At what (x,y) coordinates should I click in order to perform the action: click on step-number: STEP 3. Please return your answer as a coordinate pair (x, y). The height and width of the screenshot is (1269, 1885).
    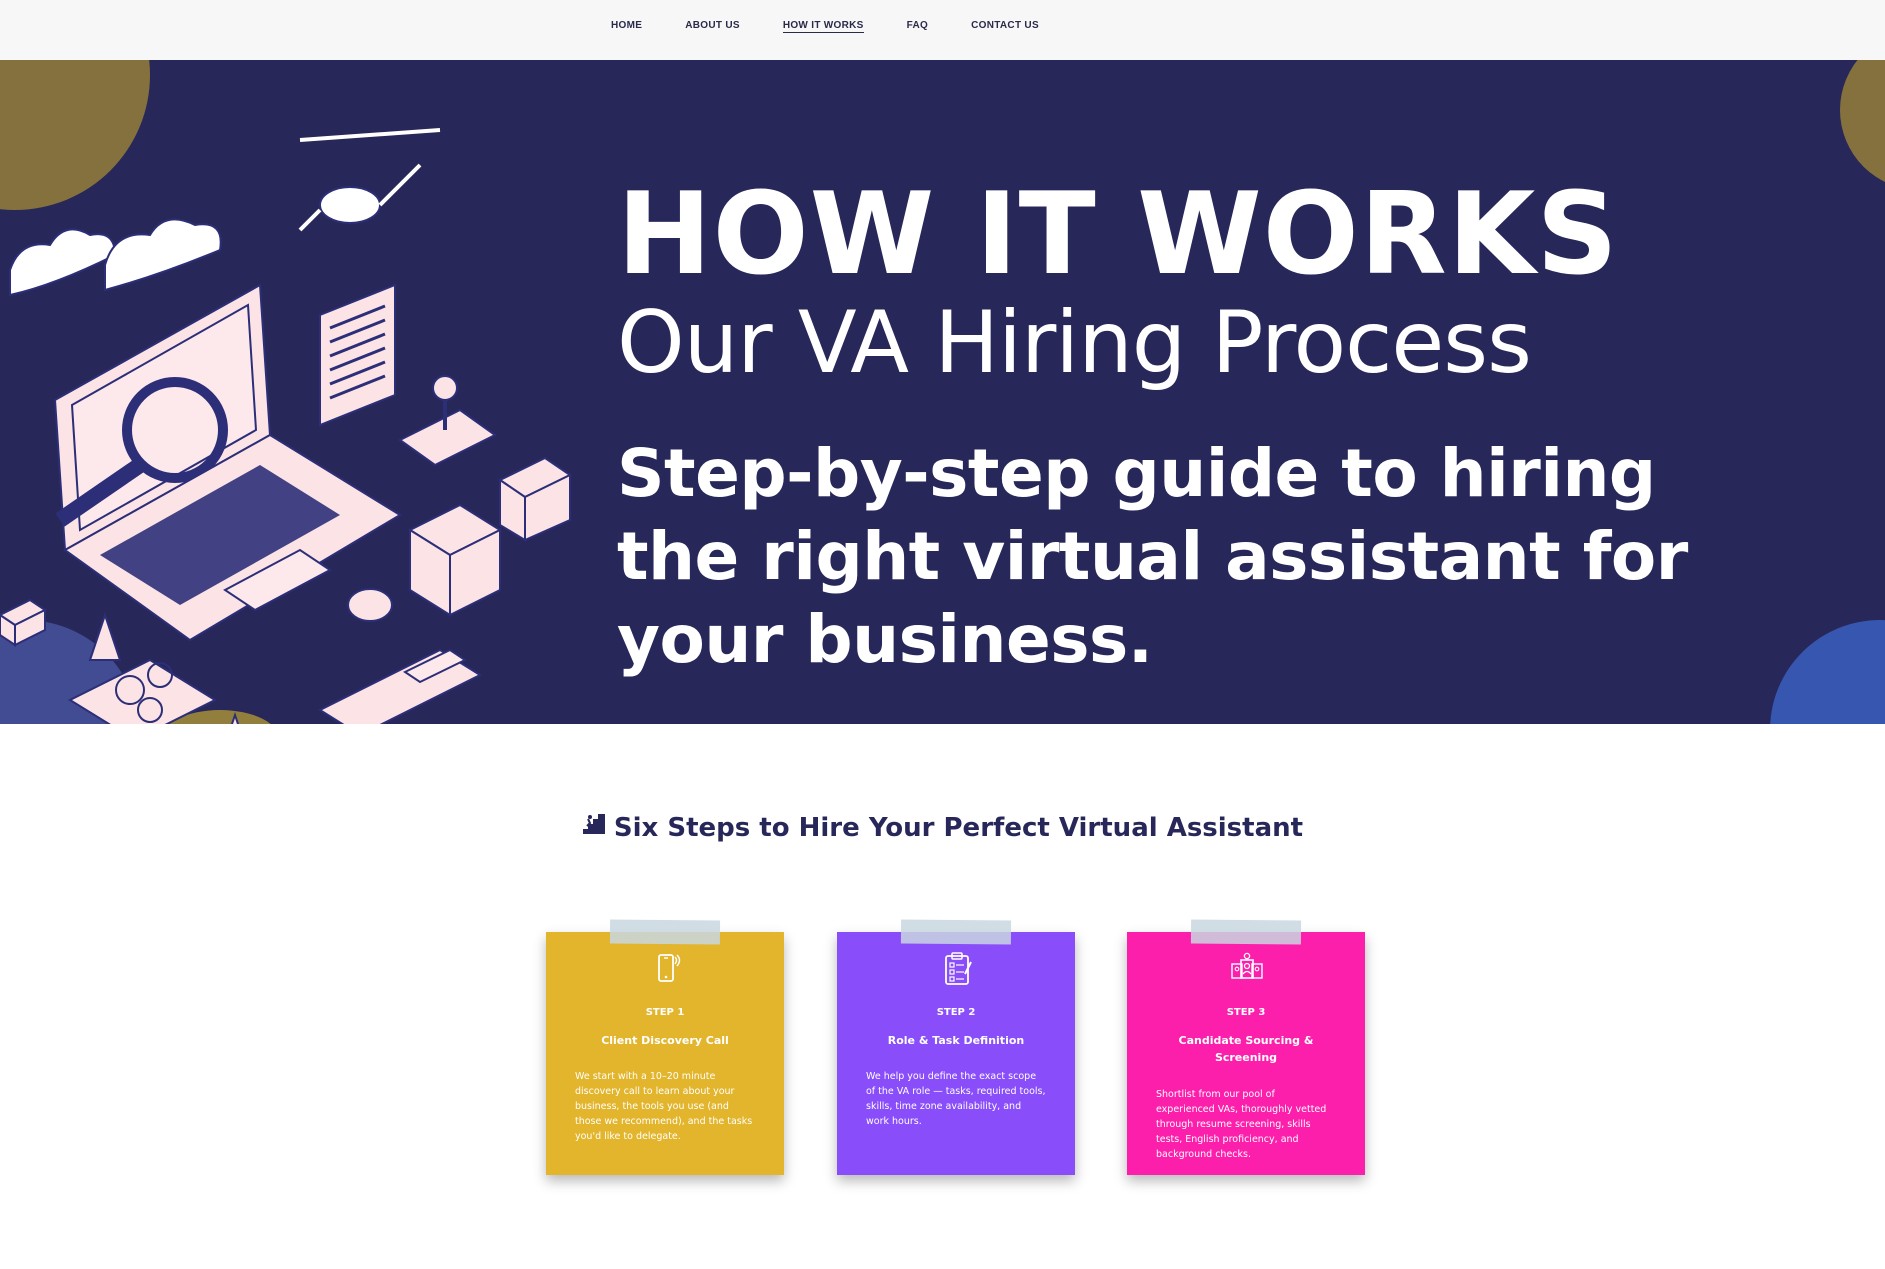
    Looking at the image, I should click on (1246, 1012).